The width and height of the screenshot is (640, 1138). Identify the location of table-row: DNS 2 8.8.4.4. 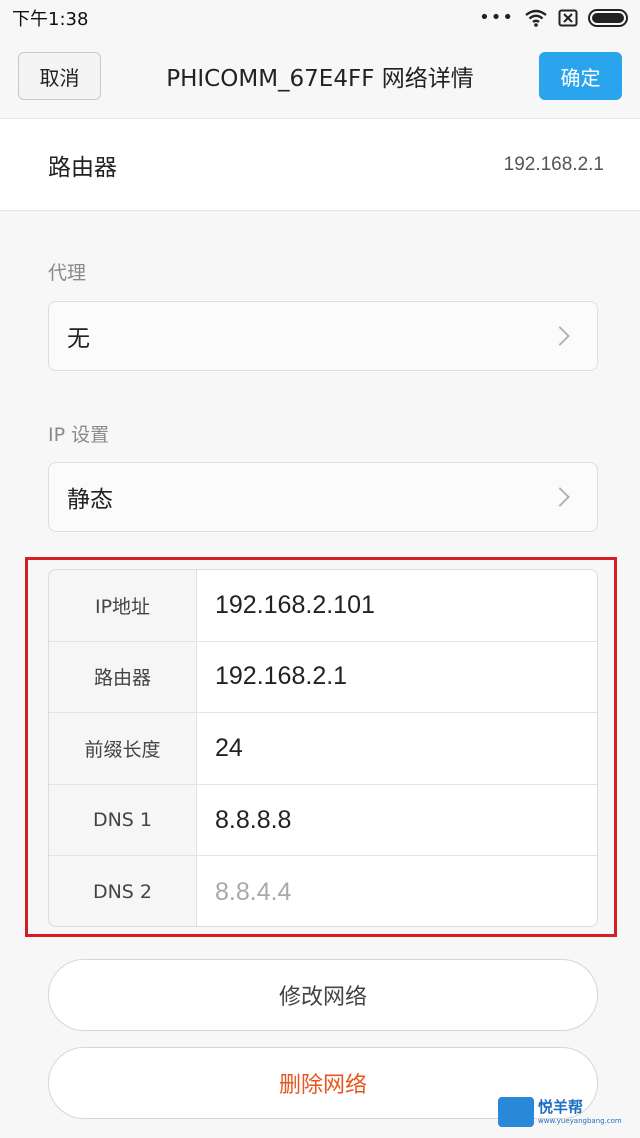
(323, 891).